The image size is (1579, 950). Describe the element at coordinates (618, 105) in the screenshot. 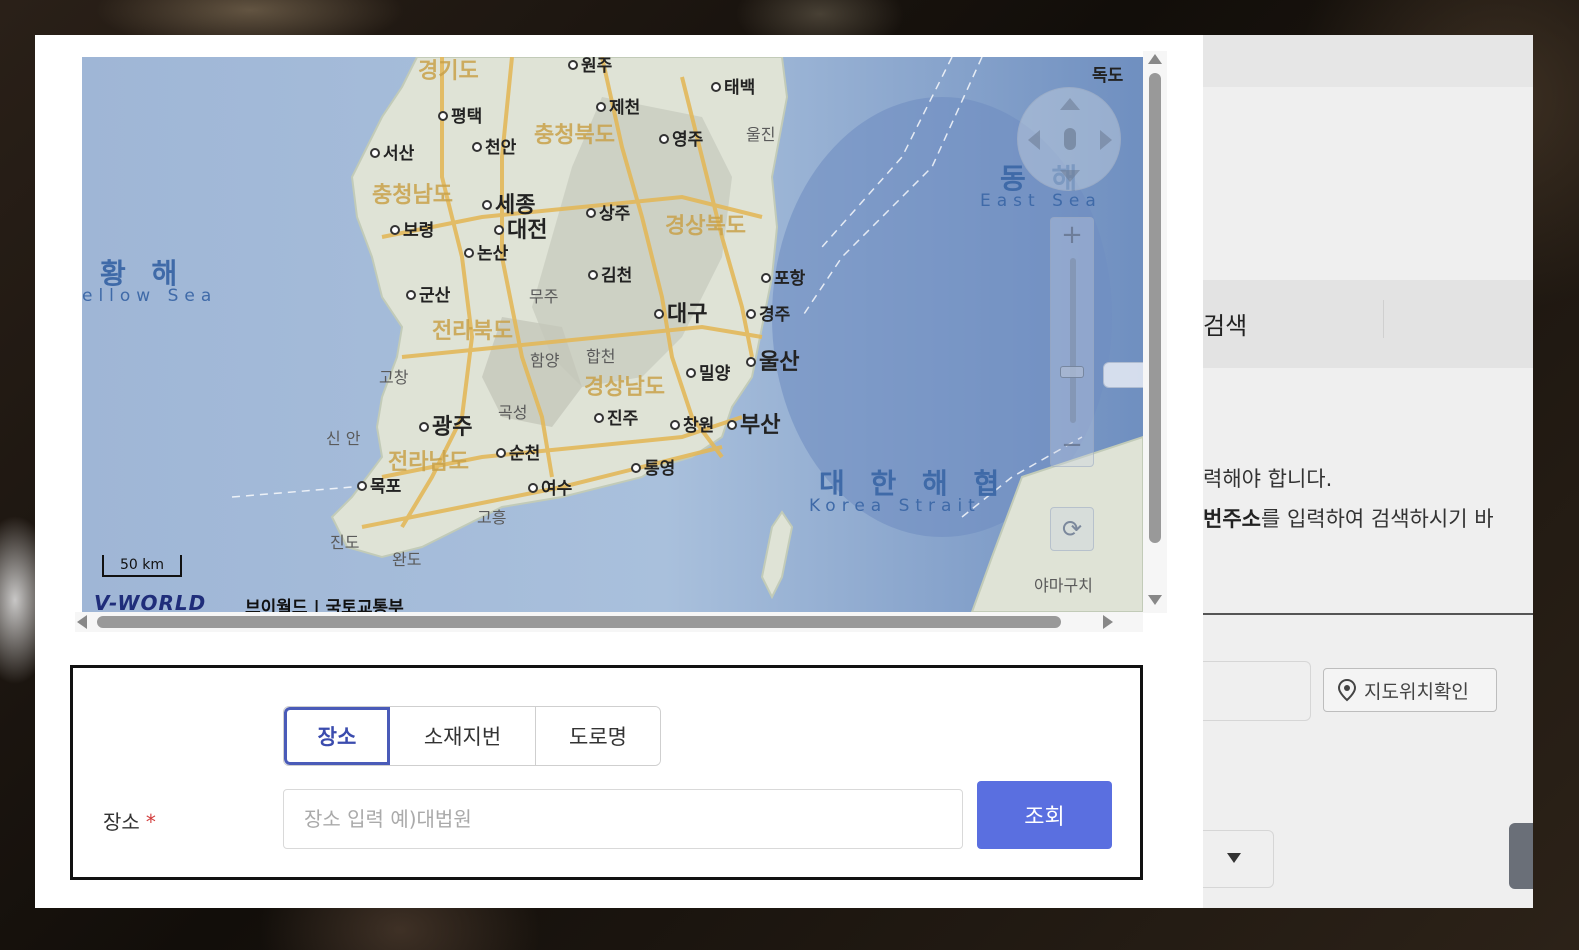

I see `map-city-jecheon: 제천` at that location.